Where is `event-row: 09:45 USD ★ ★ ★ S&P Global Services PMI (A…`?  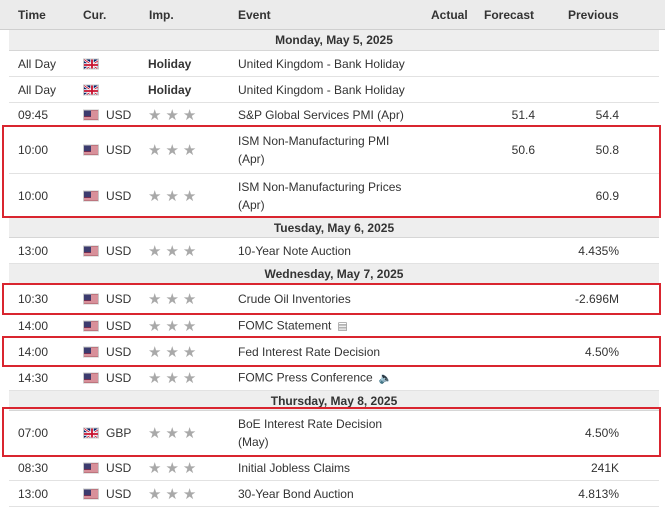
event-row: 09:45 USD ★ ★ ★ S&P Global Services PMI (A… is located at coordinates (334, 115).